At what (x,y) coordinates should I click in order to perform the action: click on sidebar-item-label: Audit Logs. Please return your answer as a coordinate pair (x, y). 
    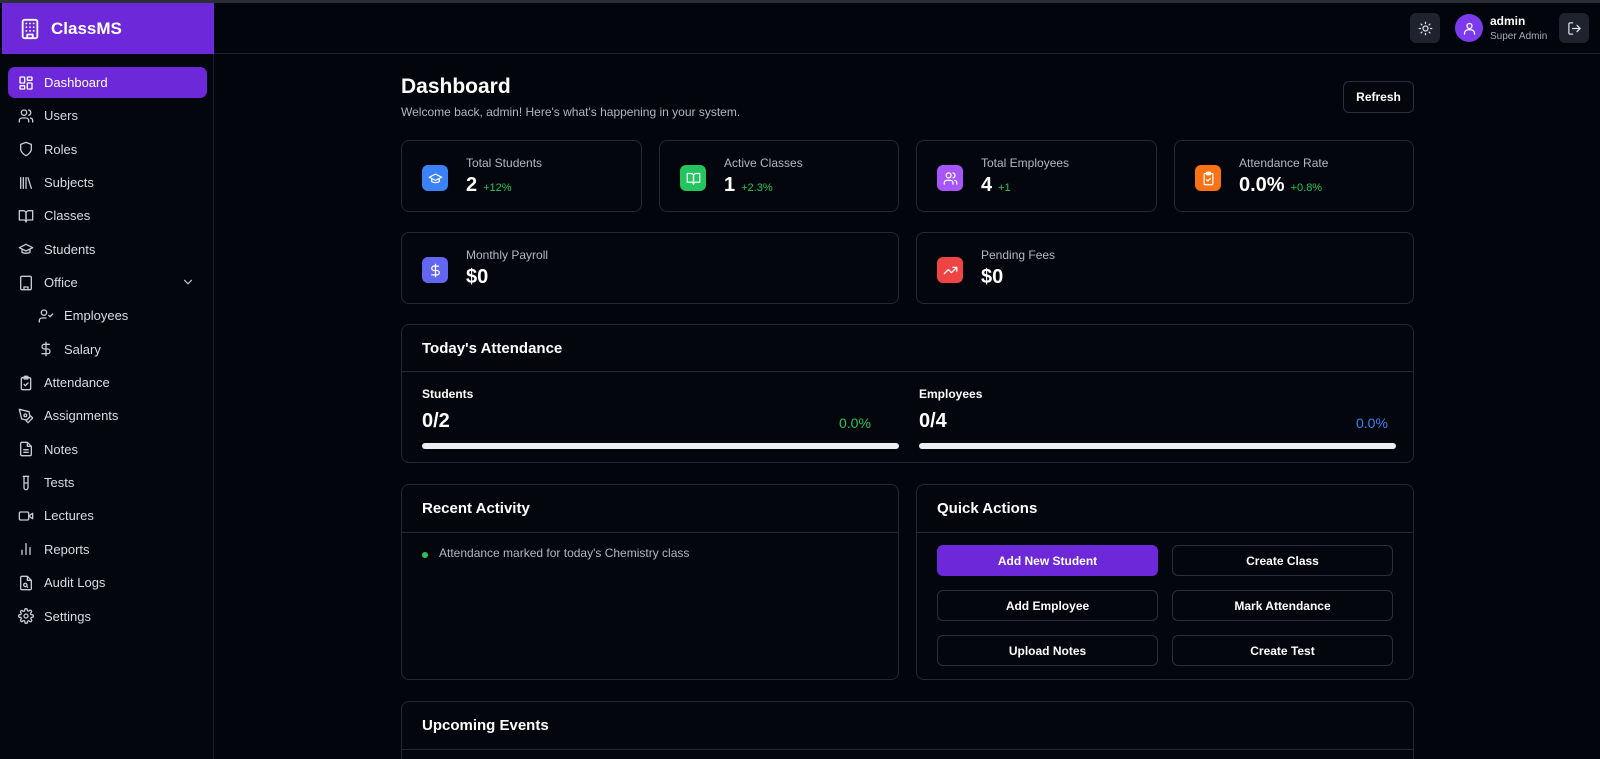
    Looking at the image, I should click on (75, 583).